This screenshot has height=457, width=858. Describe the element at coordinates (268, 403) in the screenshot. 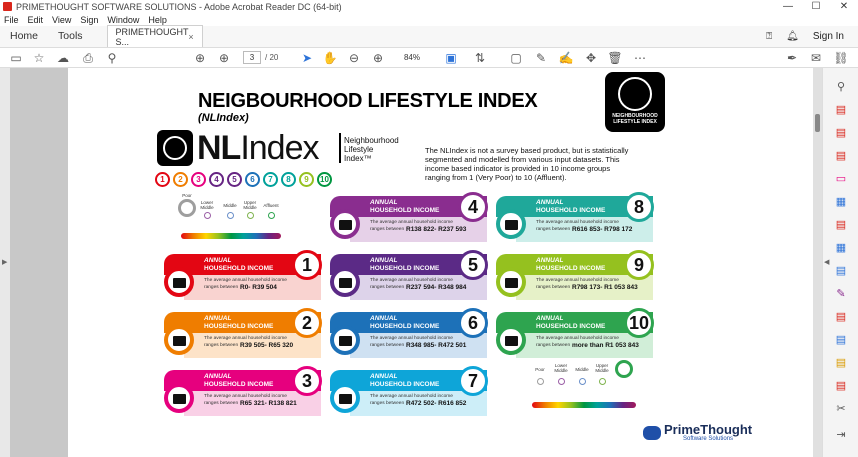

I see `card-income-range: R65 321- R138 821` at that location.